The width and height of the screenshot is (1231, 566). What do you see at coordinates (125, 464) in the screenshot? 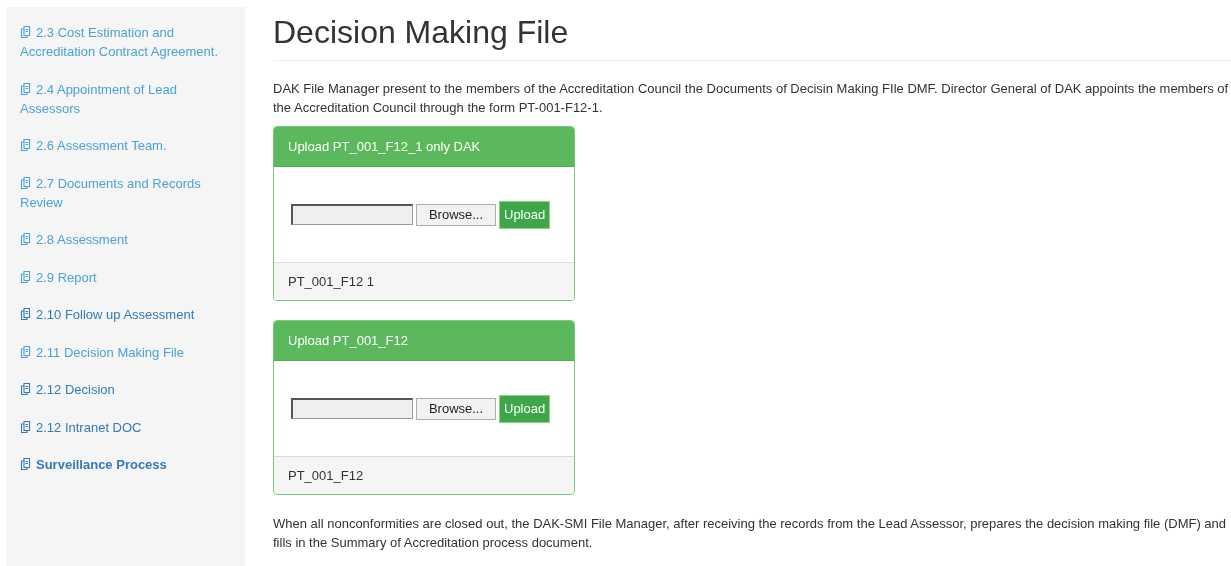
I see `sidebar-link: Surveillance Process` at bounding box center [125, 464].